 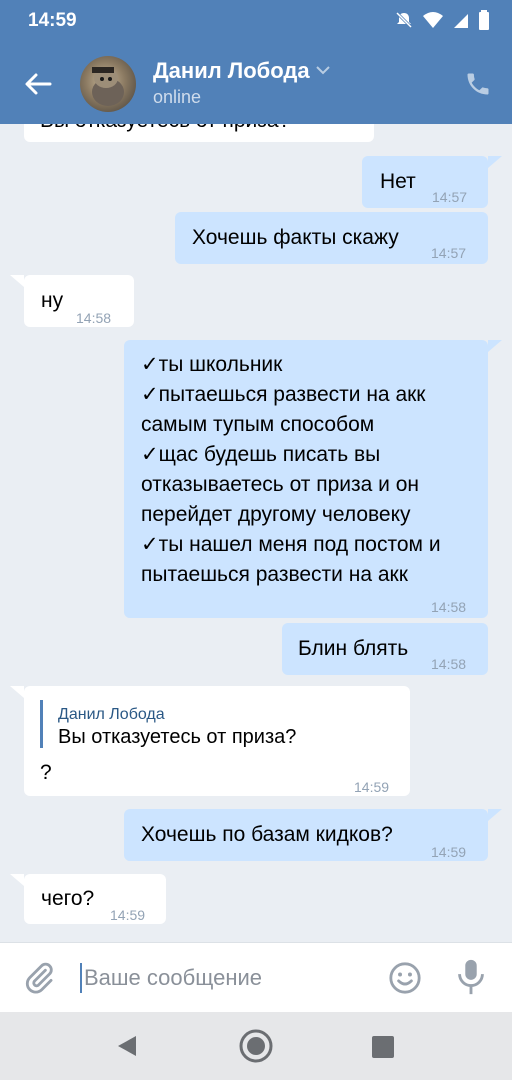 I want to click on message-incoming: чего? 14:59, so click(x=95, y=899).